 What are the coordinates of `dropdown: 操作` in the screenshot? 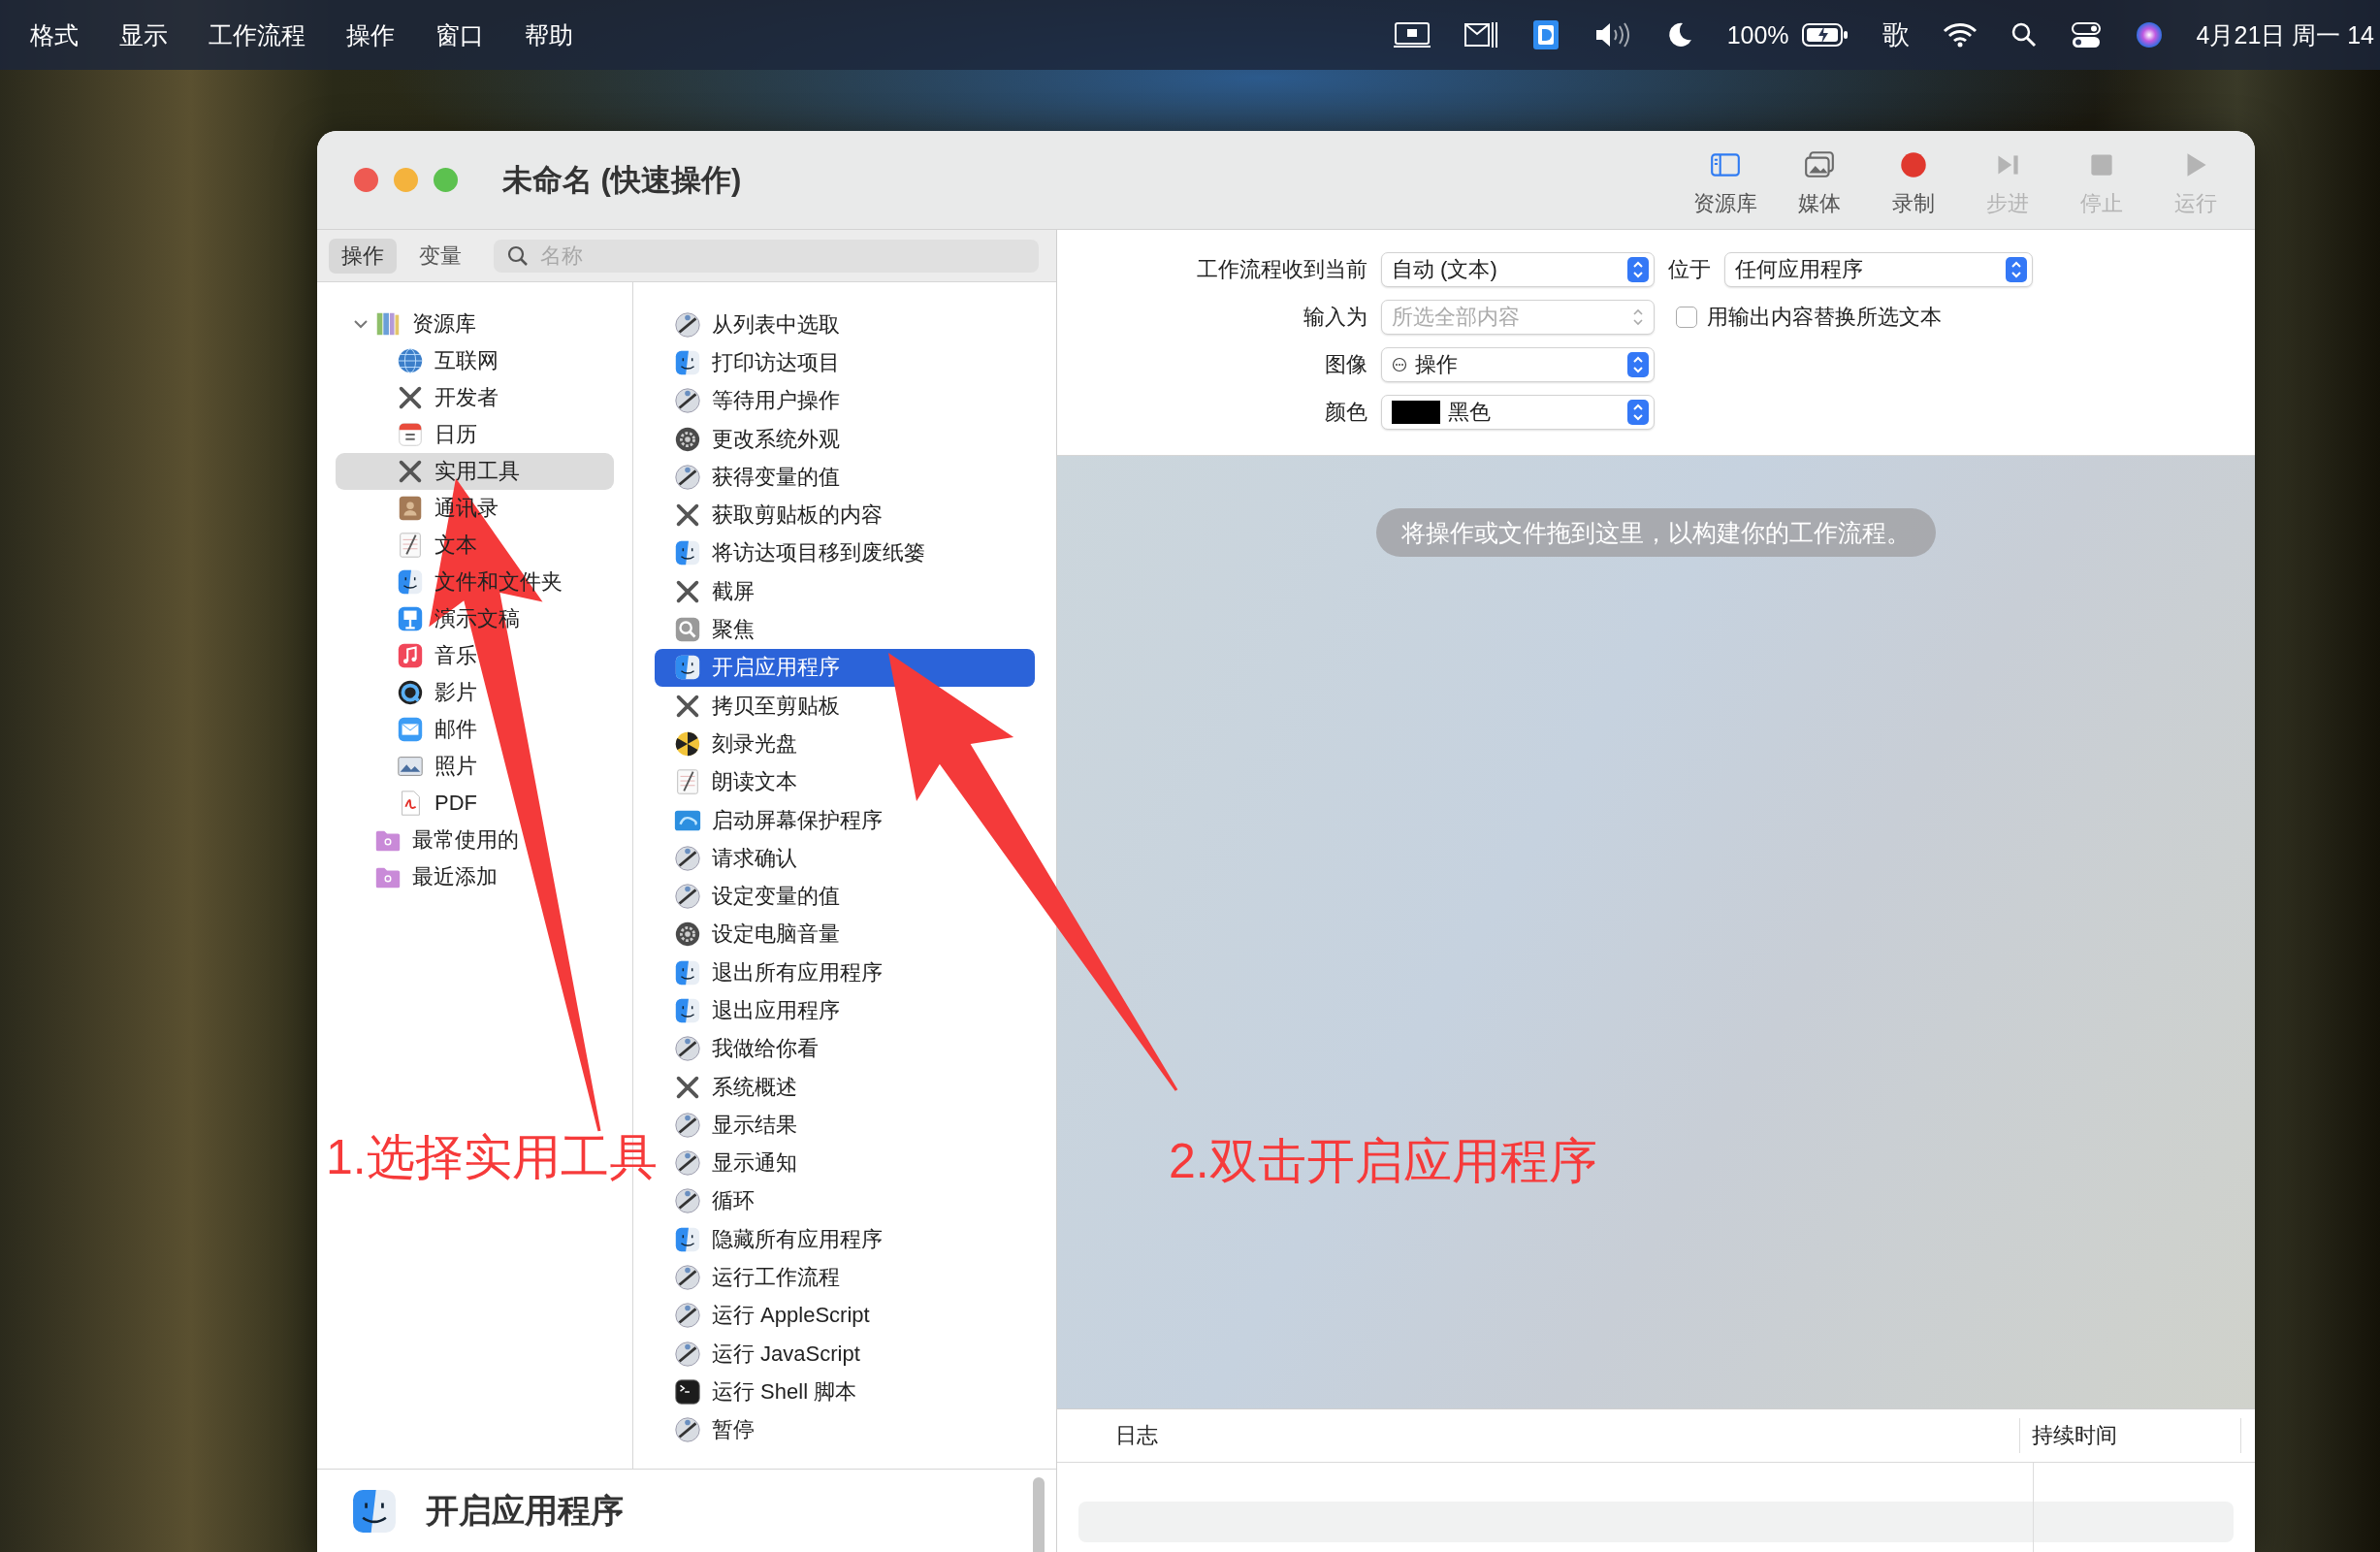 It's located at (1518, 364).